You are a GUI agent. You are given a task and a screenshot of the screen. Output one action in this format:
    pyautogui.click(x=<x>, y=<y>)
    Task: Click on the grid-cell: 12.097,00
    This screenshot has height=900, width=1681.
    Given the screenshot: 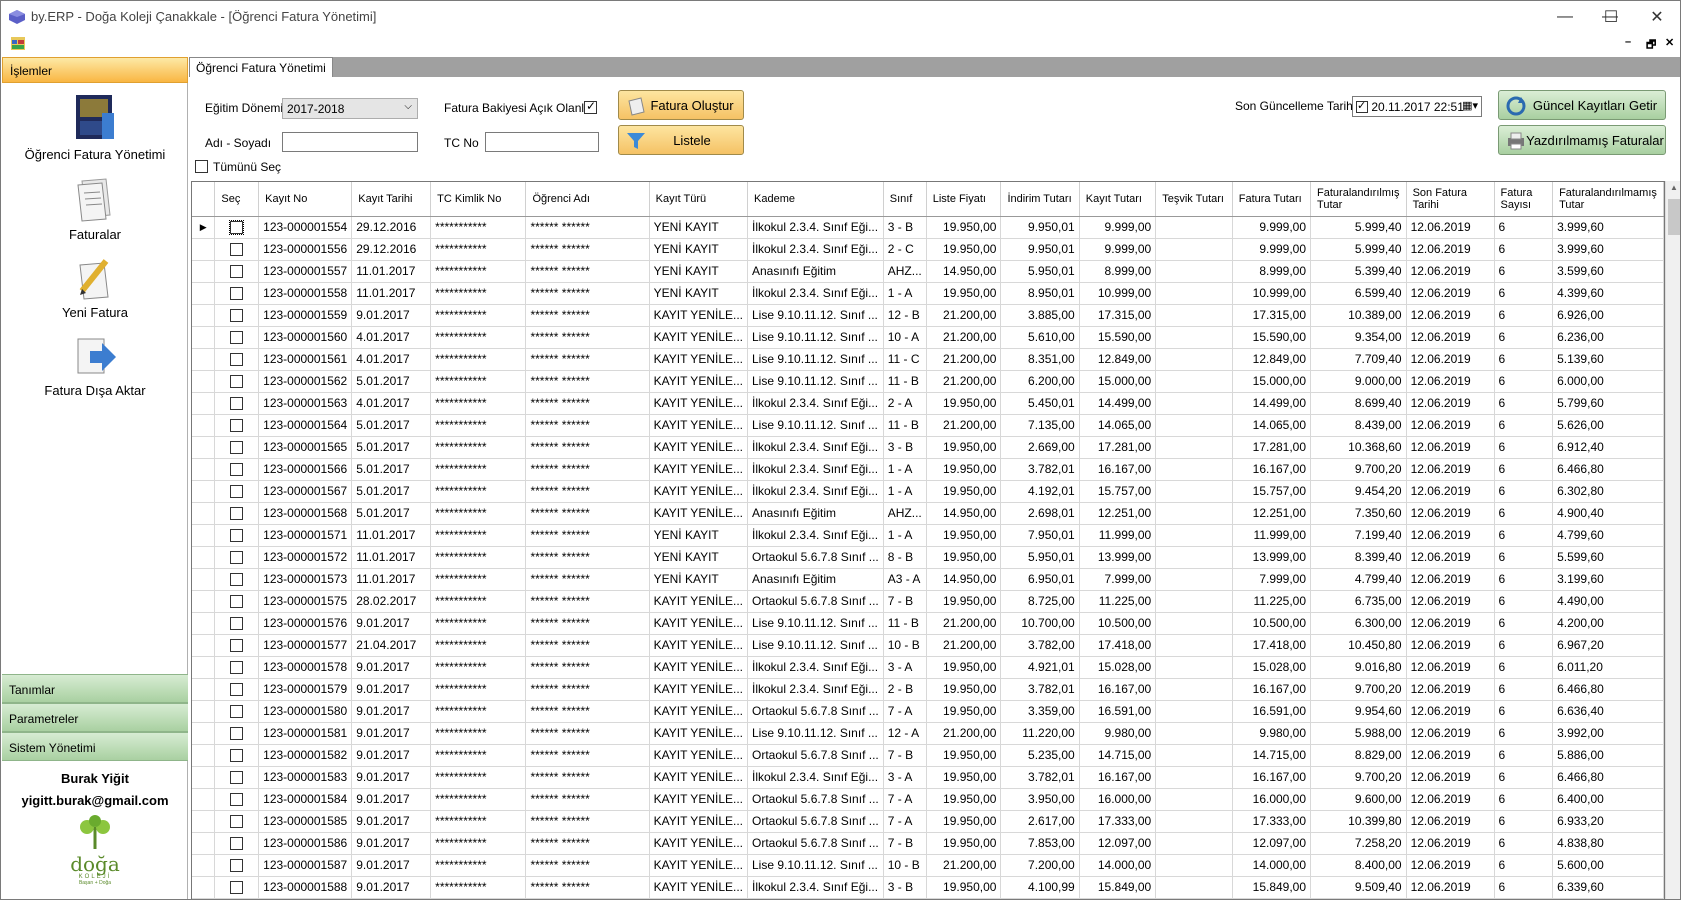 What is the action you would take?
    pyautogui.click(x=1118, y=843)
    